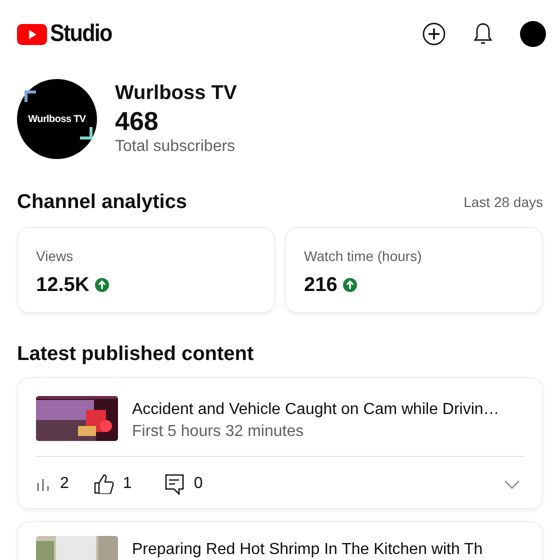  I want to click on thumbs-up-icon, so click(104, 484).